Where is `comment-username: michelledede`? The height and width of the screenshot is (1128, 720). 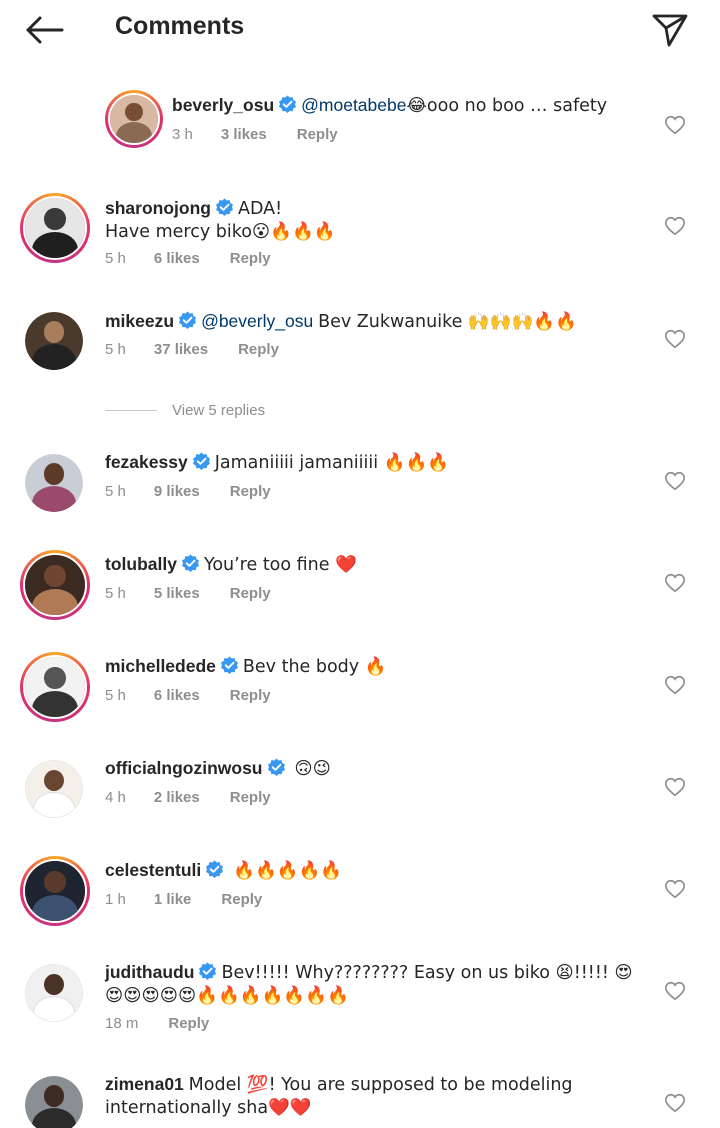 comment-username: michelledede is located at coordinates (160, 666).